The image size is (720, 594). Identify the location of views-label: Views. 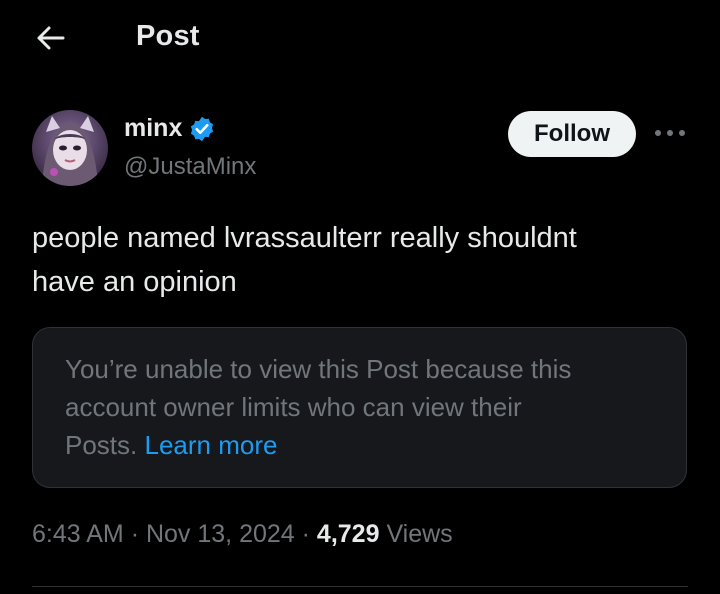
(419, 534).